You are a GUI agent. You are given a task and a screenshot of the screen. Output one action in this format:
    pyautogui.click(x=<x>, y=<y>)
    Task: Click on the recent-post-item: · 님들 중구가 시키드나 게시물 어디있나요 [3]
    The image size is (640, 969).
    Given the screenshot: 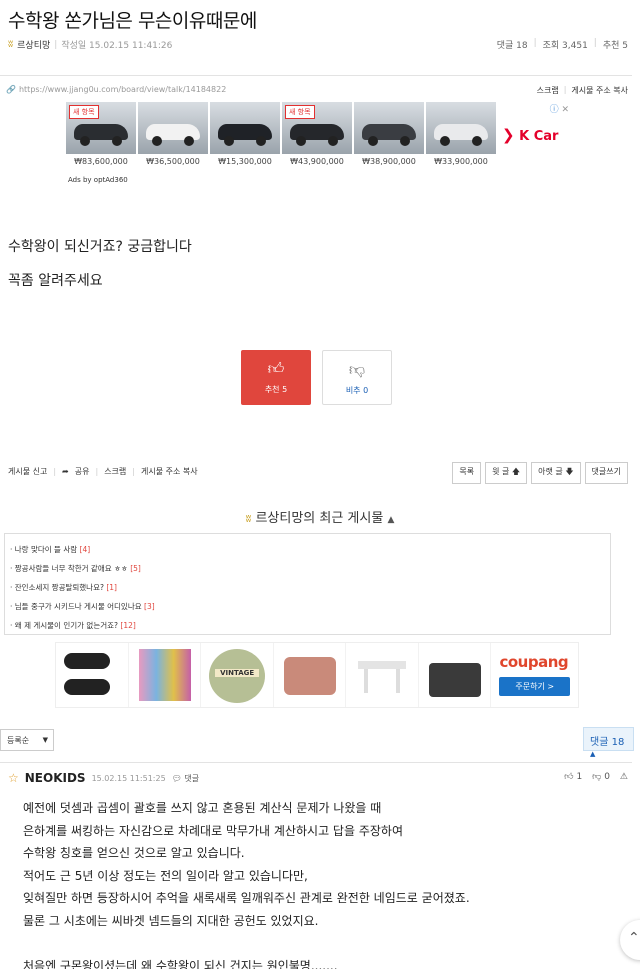 What is the action you would take?
    pyautogui.click(x=307, y=606)
    